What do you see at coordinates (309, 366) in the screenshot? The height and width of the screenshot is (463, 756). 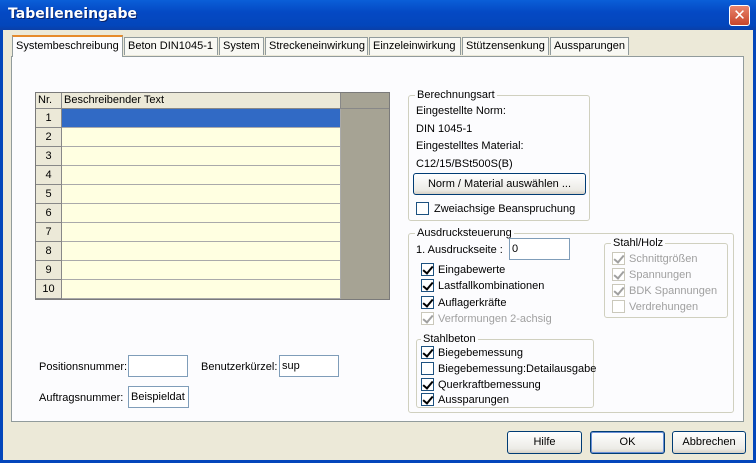 I see `benutzerkuerzel-input: sup` at bounding box center [309, 366].